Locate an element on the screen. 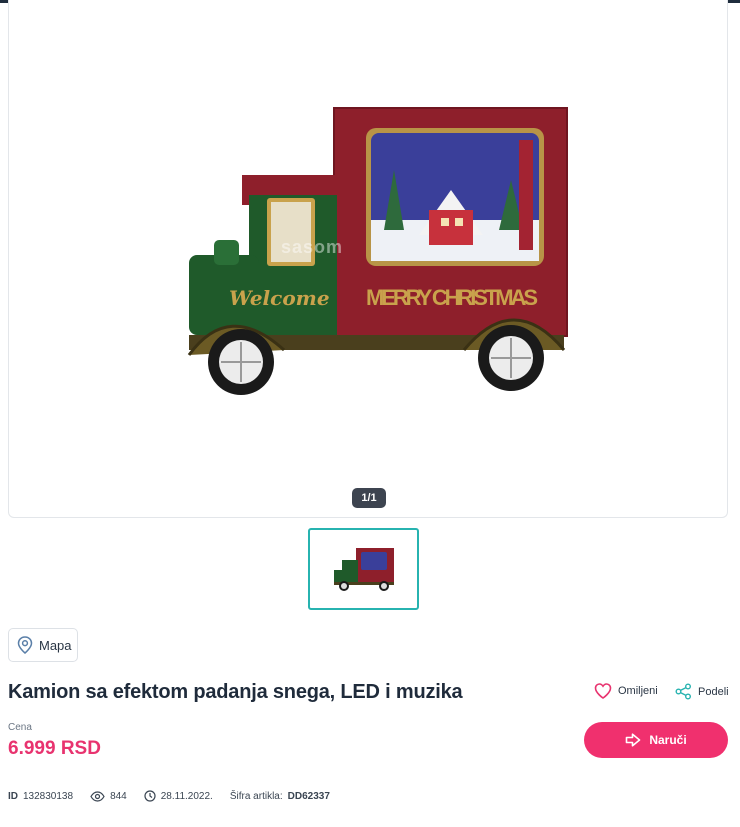 The image size is (740, 827). favorite-button: Omiljeni is located at coordinates (626, 691).